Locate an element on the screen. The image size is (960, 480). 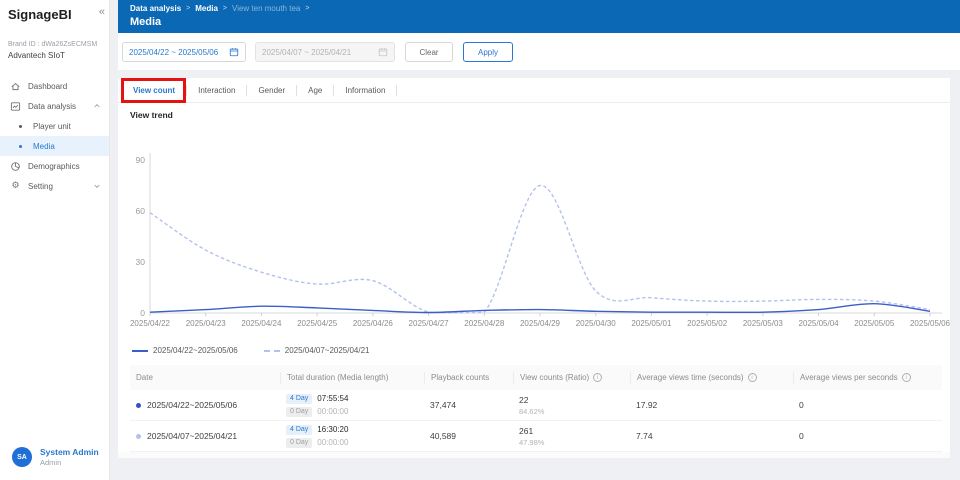
avatar: SA is located at coordinates (22, 457).